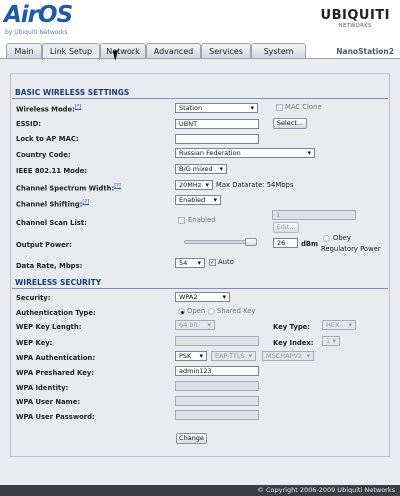  What do you see at coordinates (55, 373) in the screenshot?
I see `label-wpa-preshared-key: WPA Preshared Key:` at bounding box center [55, 373].